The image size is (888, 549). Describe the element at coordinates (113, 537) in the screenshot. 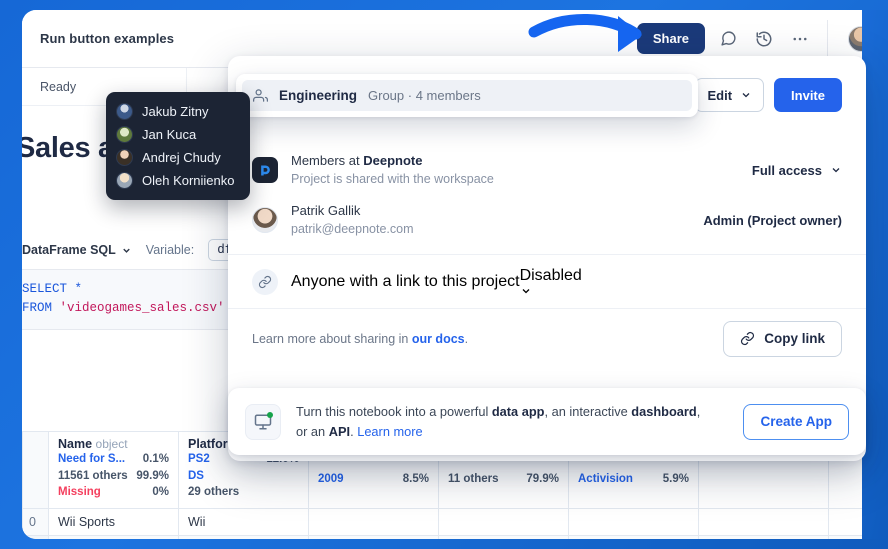

I see `cell-name: Super Mario Bros.` at that location.